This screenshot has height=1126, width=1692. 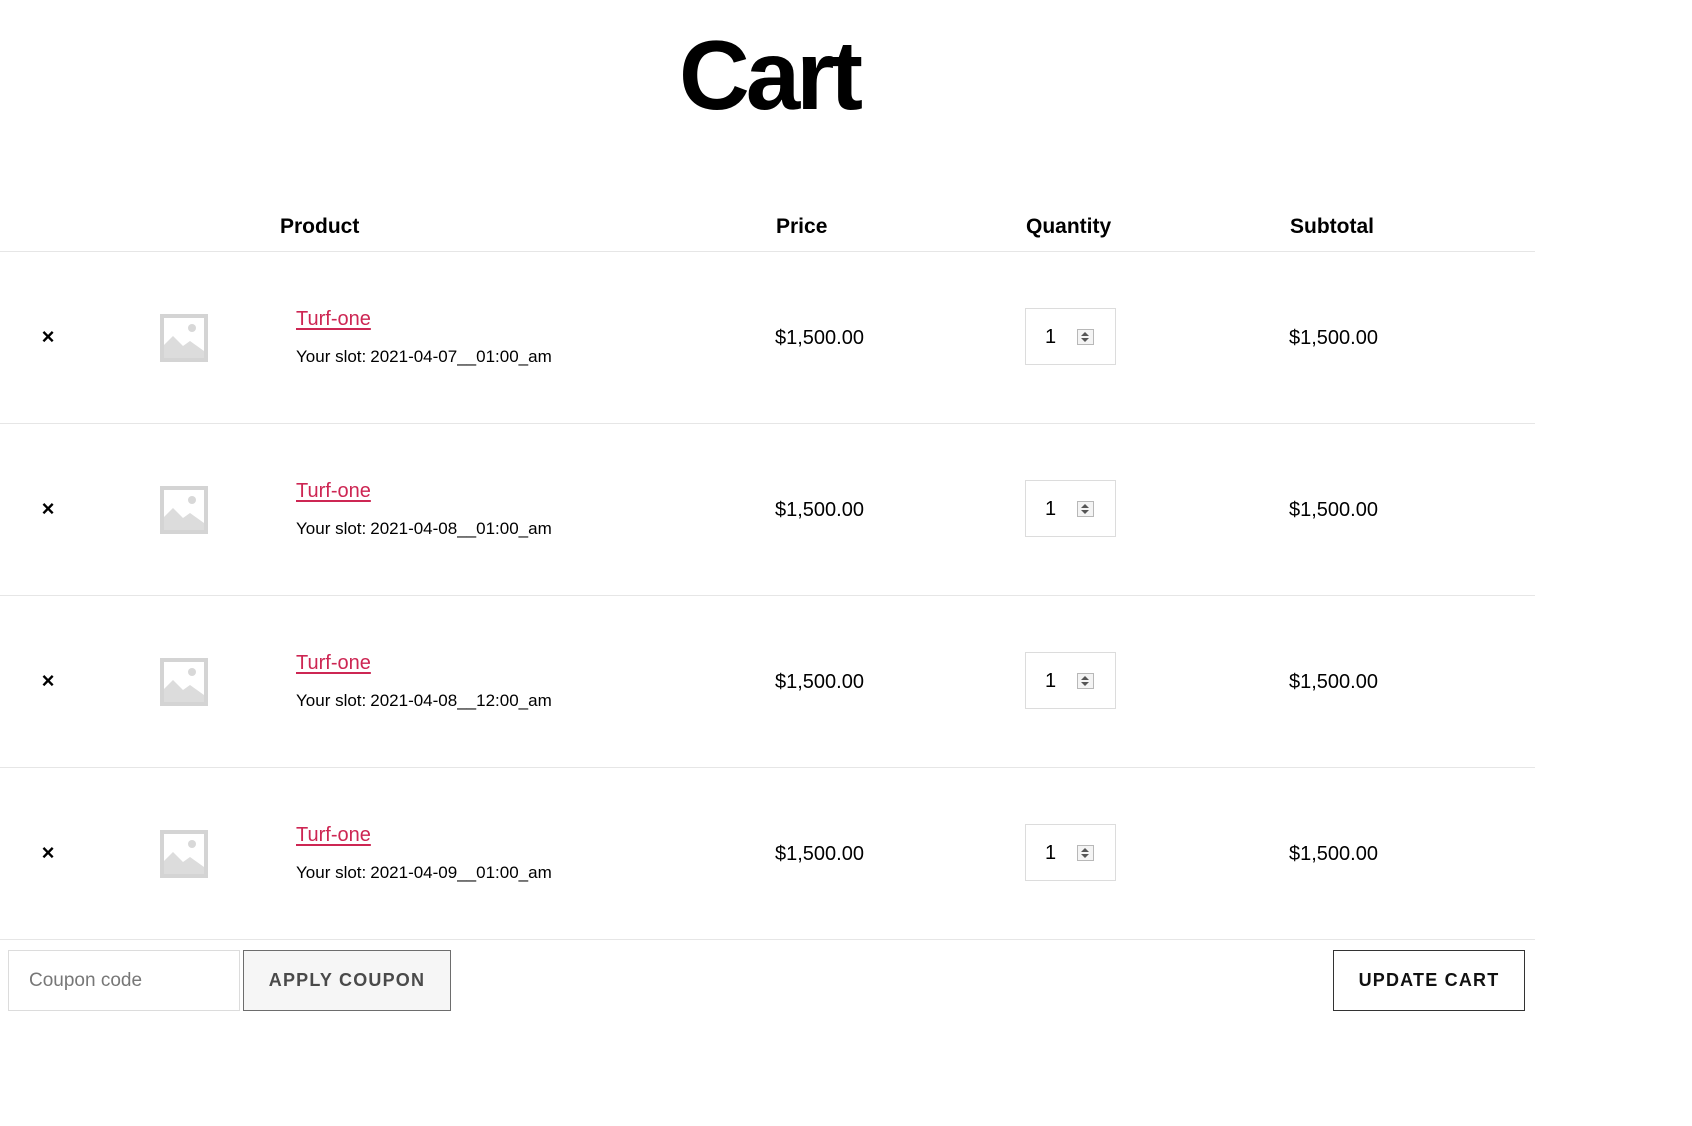 What do you see at coordinates (461, 356) in the screenshot?
I see `meta-value: 2021-04-07__01:00_am` at bounding box center [461, 356].